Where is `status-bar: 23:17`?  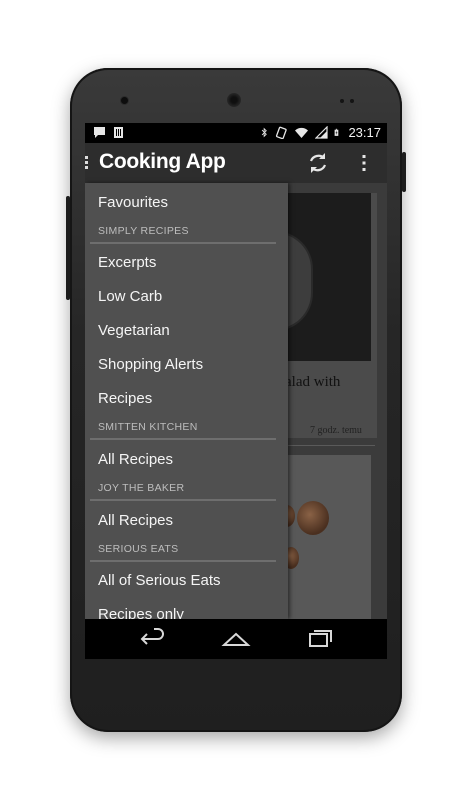 status-bar: 23:17 is located at coordinates (236, 133).